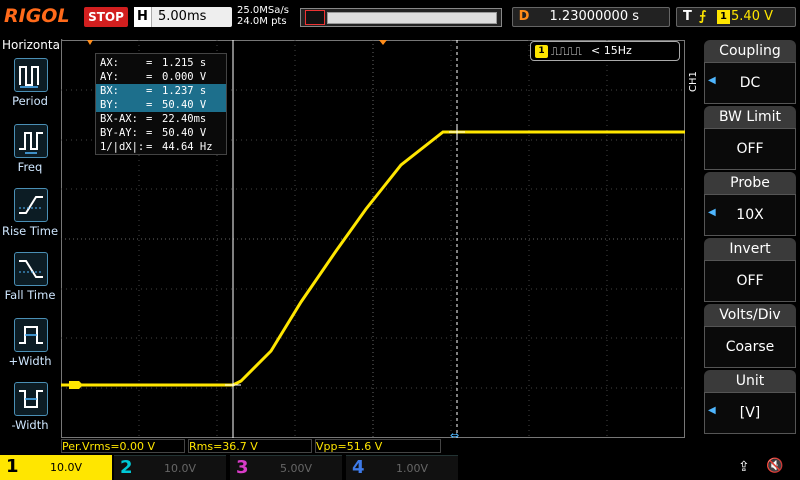 The image size is (800, 480). I want to click on probe-value: 10X, so click(750, 215).